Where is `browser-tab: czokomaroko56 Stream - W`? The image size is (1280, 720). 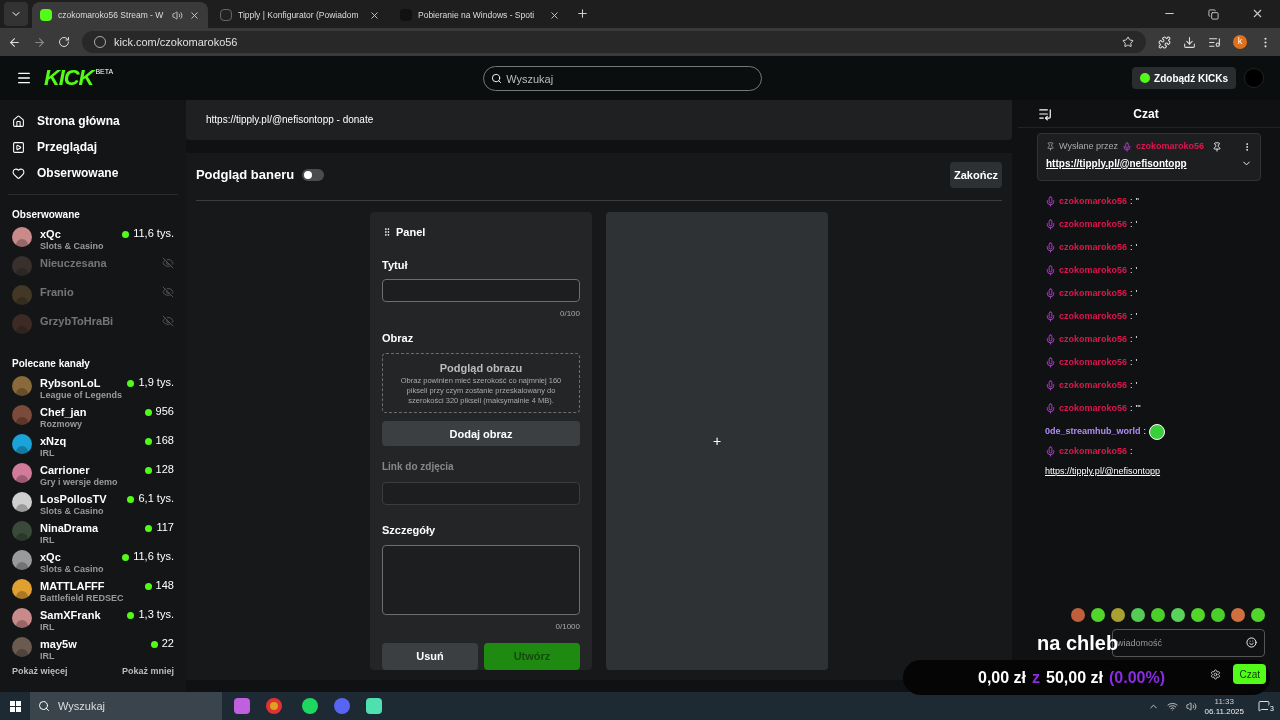 browser-tab: czokomaroko56 Stream - W is located at coordinates (120, 15).